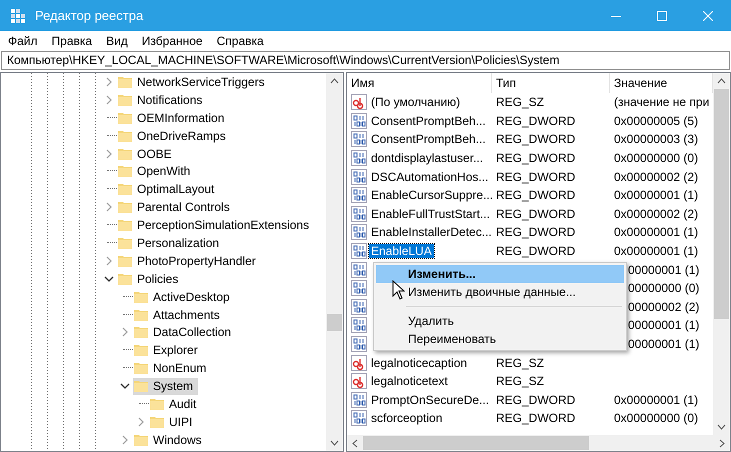 The height and width of the screenshot is (452, 731). What do you see at coordinates (172, 368) in the screenshot?
I see `tree-item: NonEnum` at bounding box center [172, 368].